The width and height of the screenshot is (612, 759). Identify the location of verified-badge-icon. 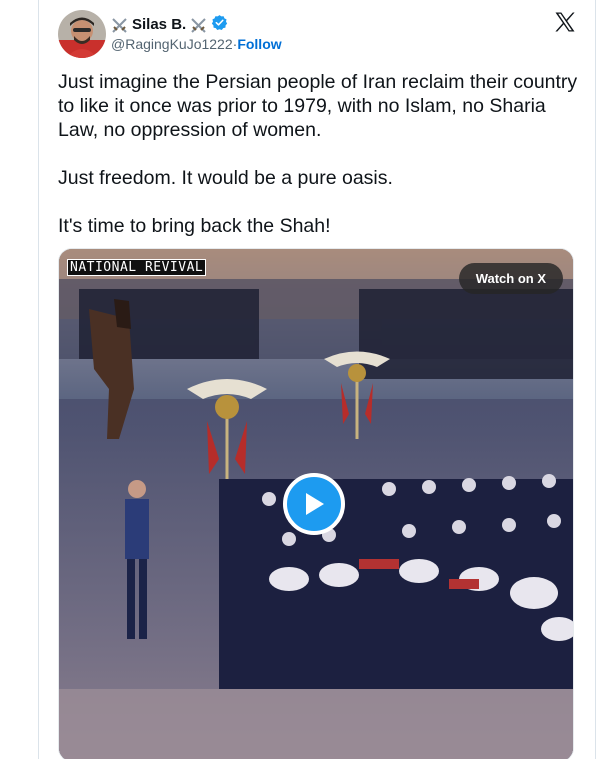
(219, 25).